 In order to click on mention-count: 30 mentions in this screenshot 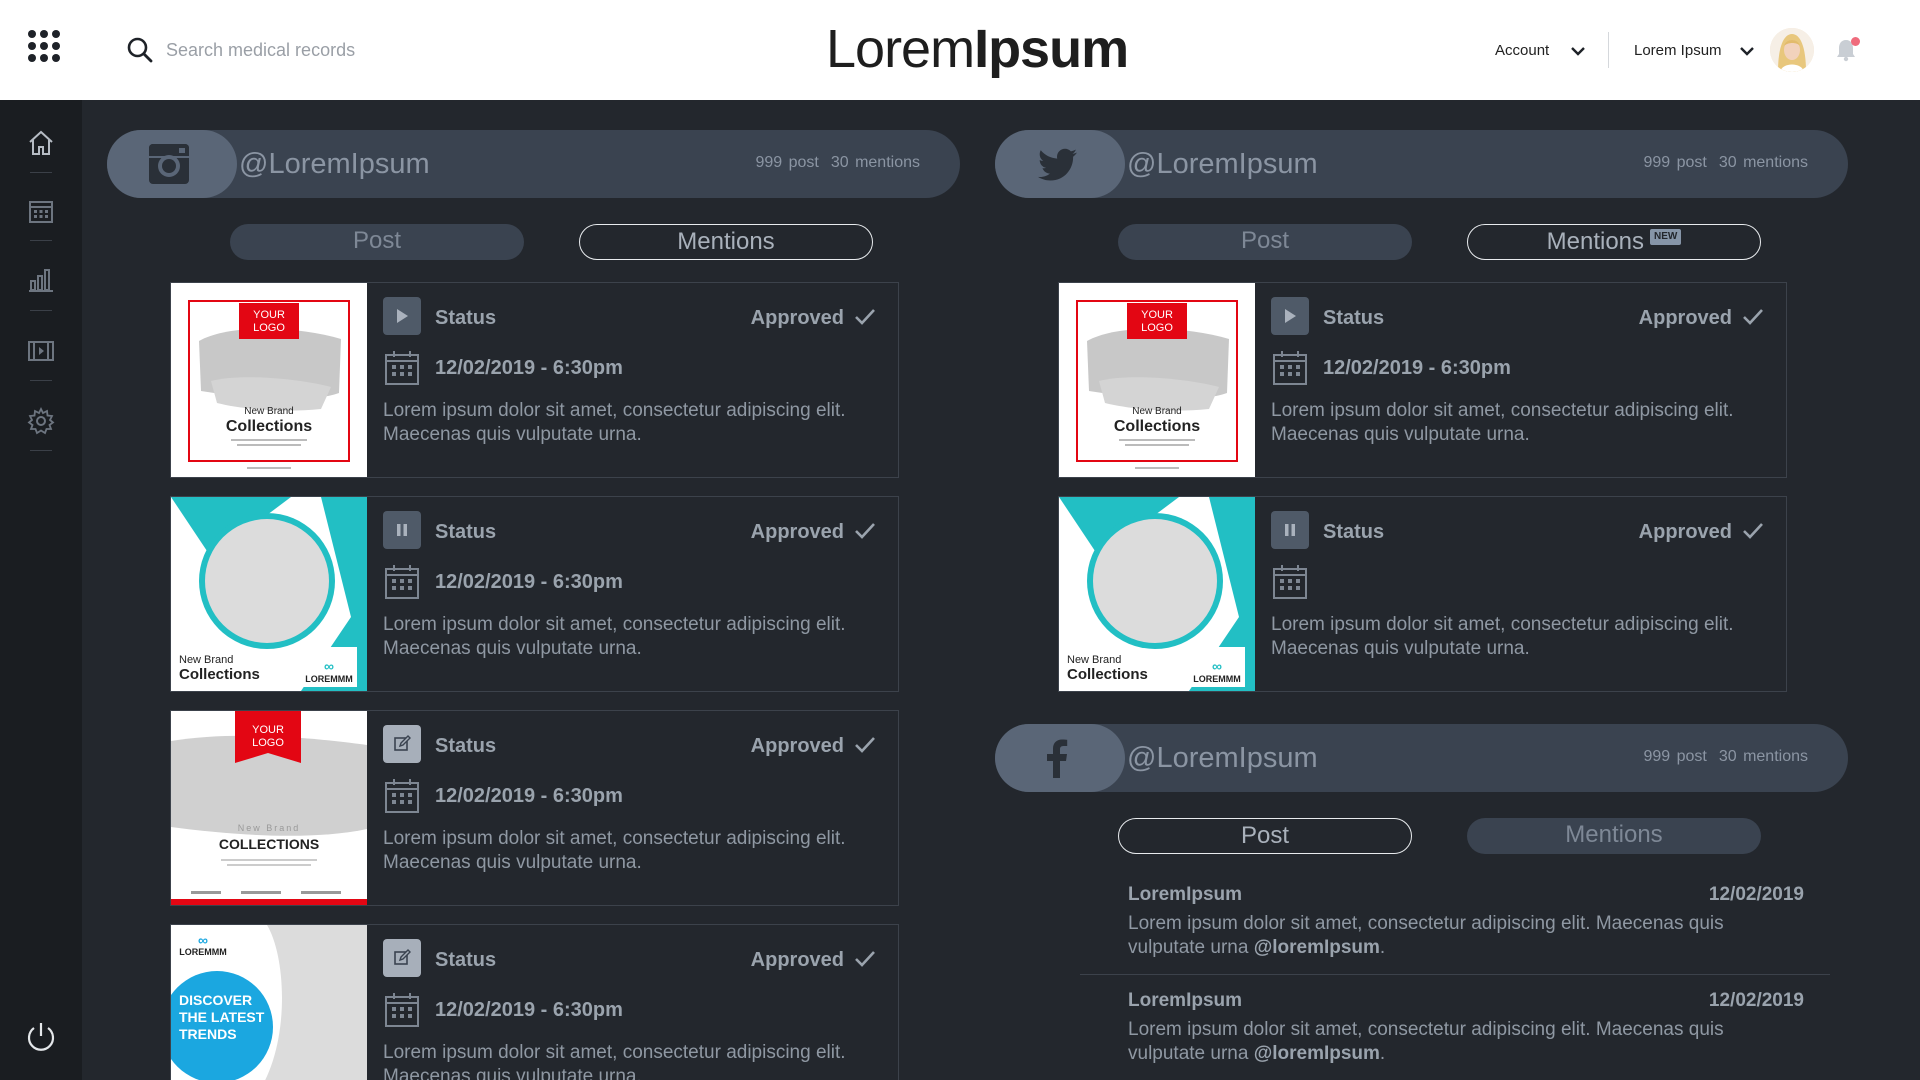, I will do `click(875, 162)`.